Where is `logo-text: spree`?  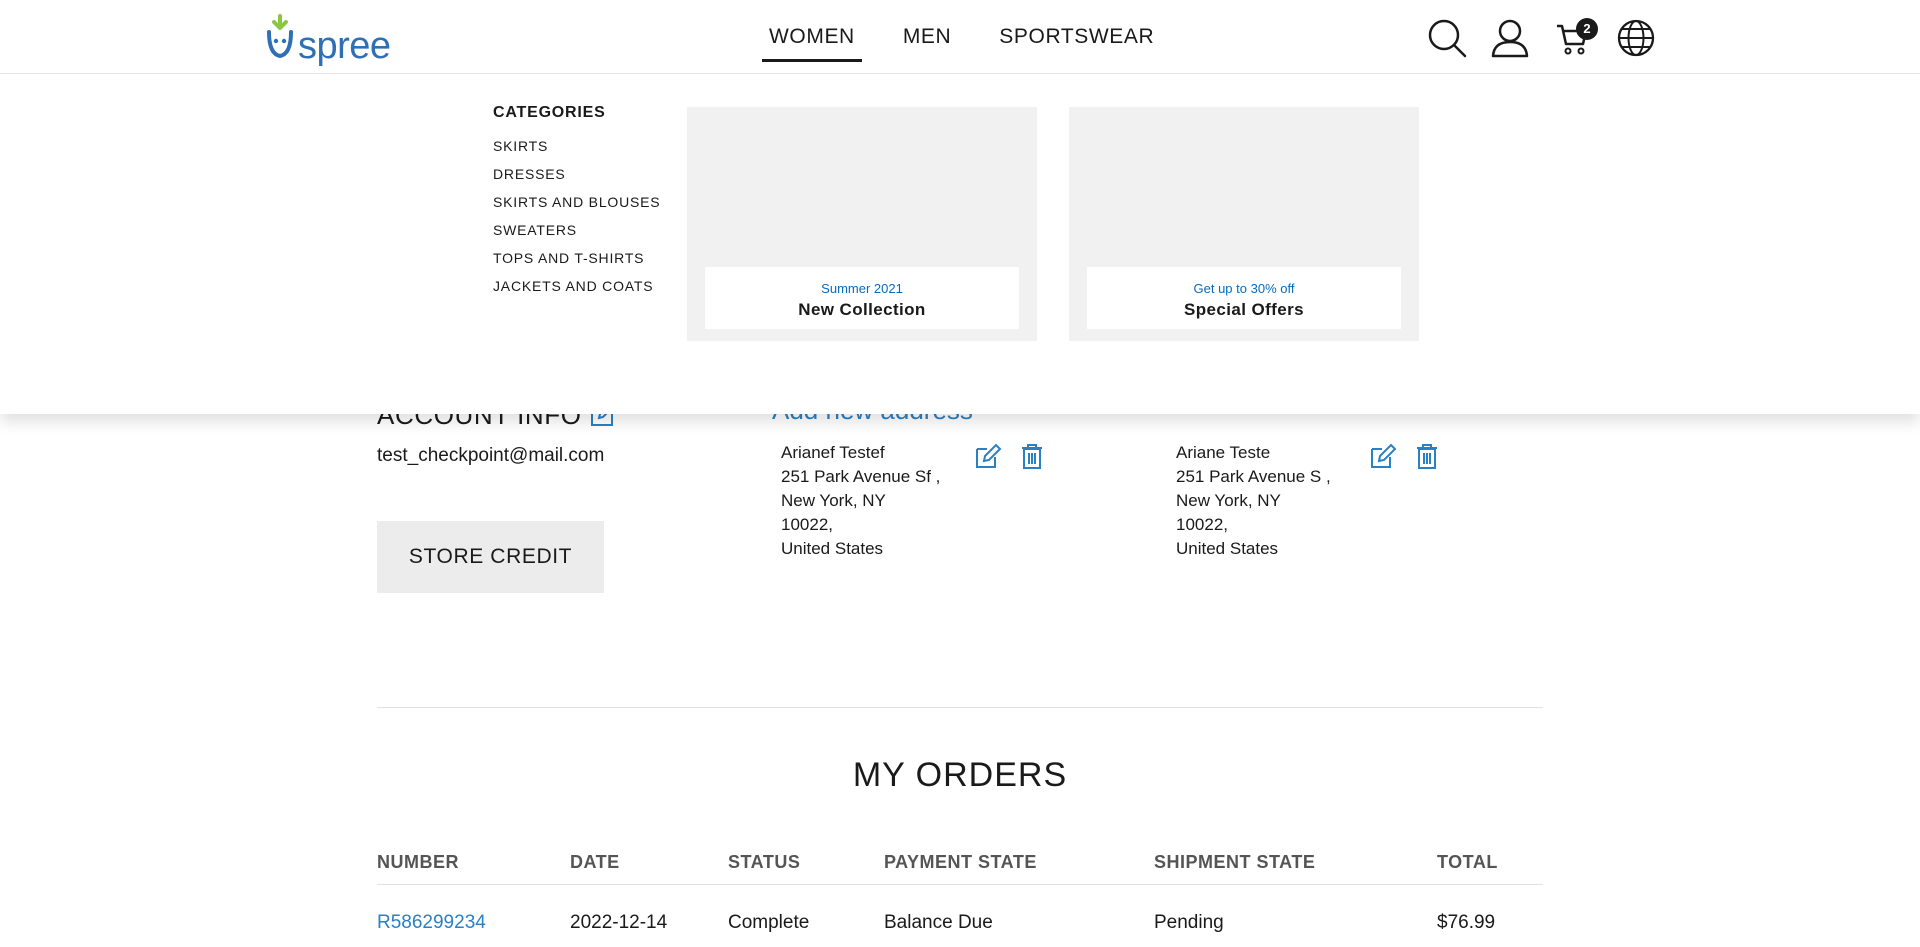
logo-text: spree is located at coordinates (344, 46).